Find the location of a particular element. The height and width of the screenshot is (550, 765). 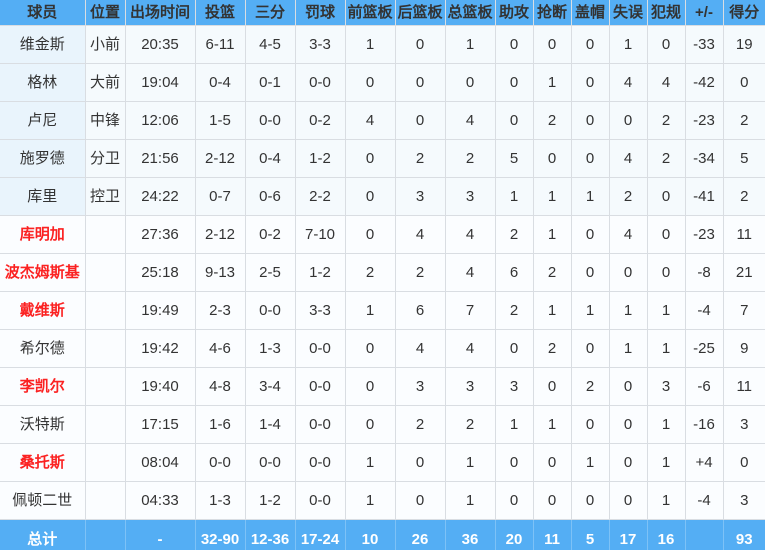

cell-position is located at coordinates (105, 272).